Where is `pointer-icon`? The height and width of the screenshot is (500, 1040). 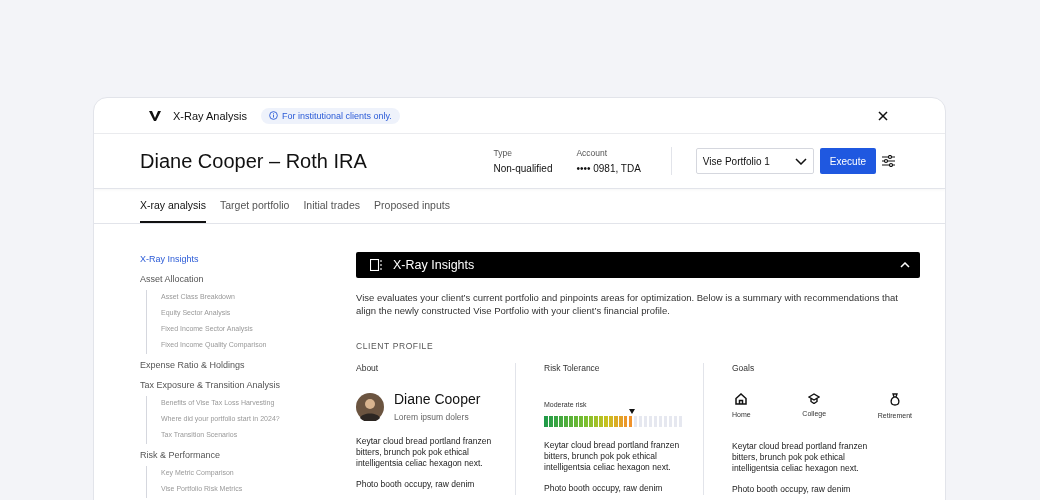
pointer-icon is located at coordinates (631, 411).